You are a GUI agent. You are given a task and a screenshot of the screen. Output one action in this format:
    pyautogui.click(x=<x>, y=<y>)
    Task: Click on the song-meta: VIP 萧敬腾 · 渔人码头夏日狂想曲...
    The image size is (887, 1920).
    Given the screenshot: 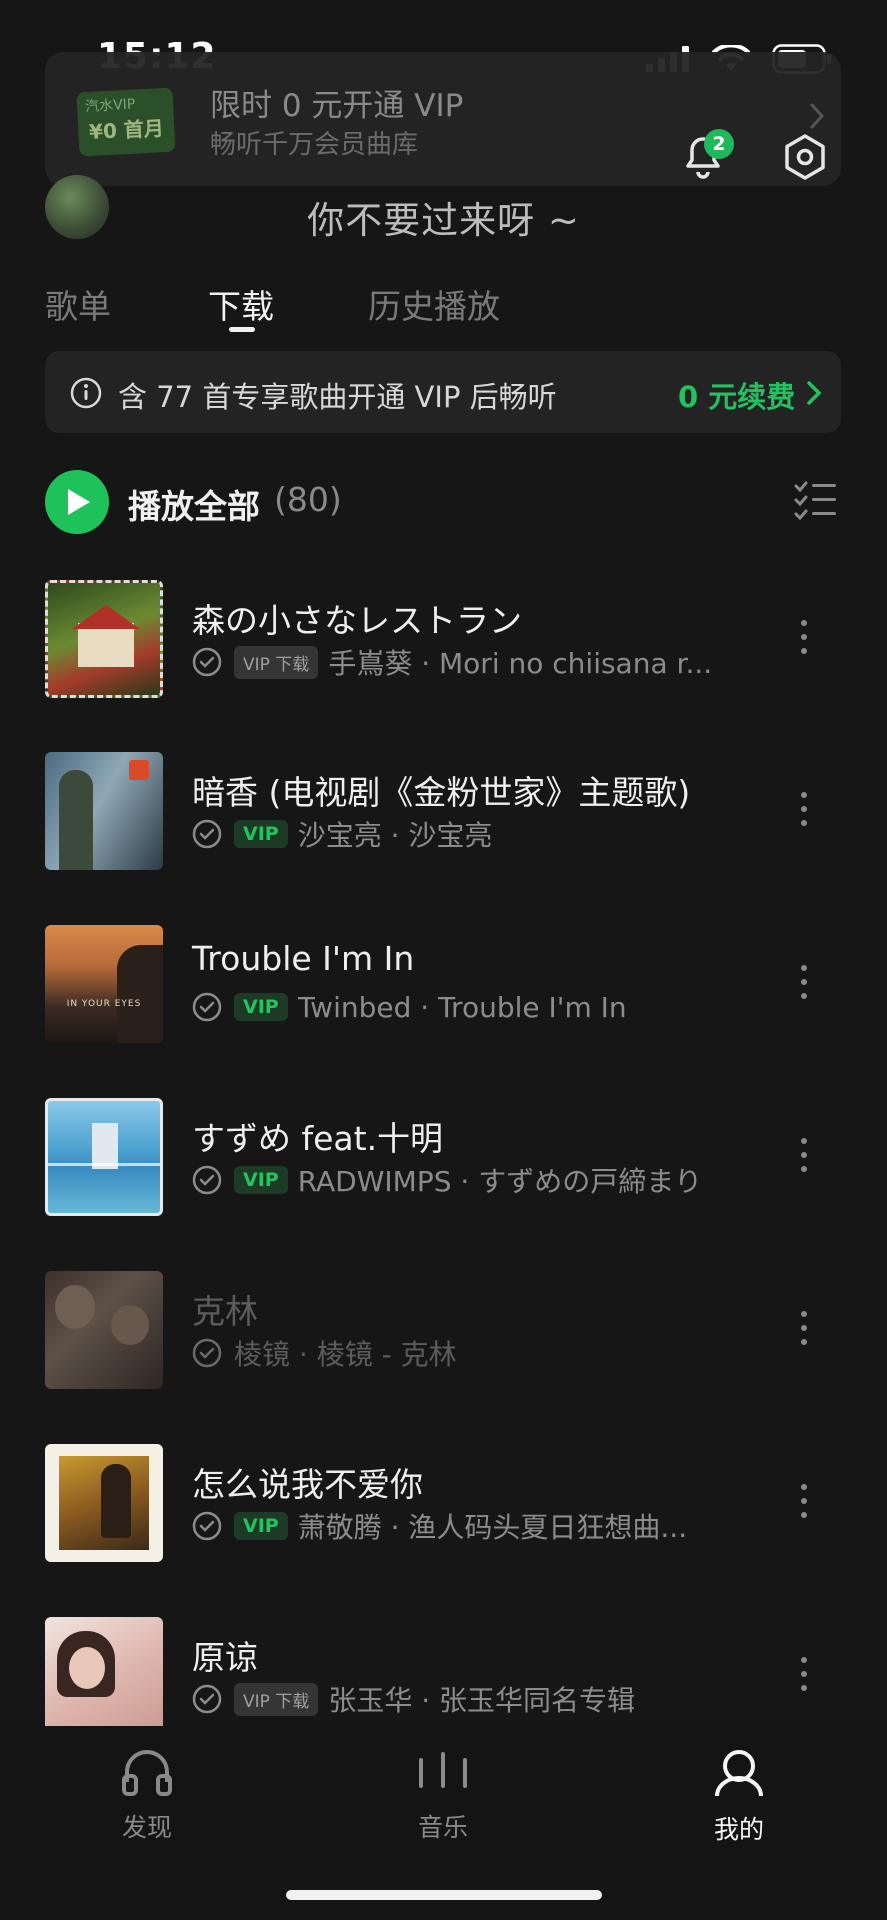 What is the action you would take?
    pyautogui.click(x=439, y=1526)
    